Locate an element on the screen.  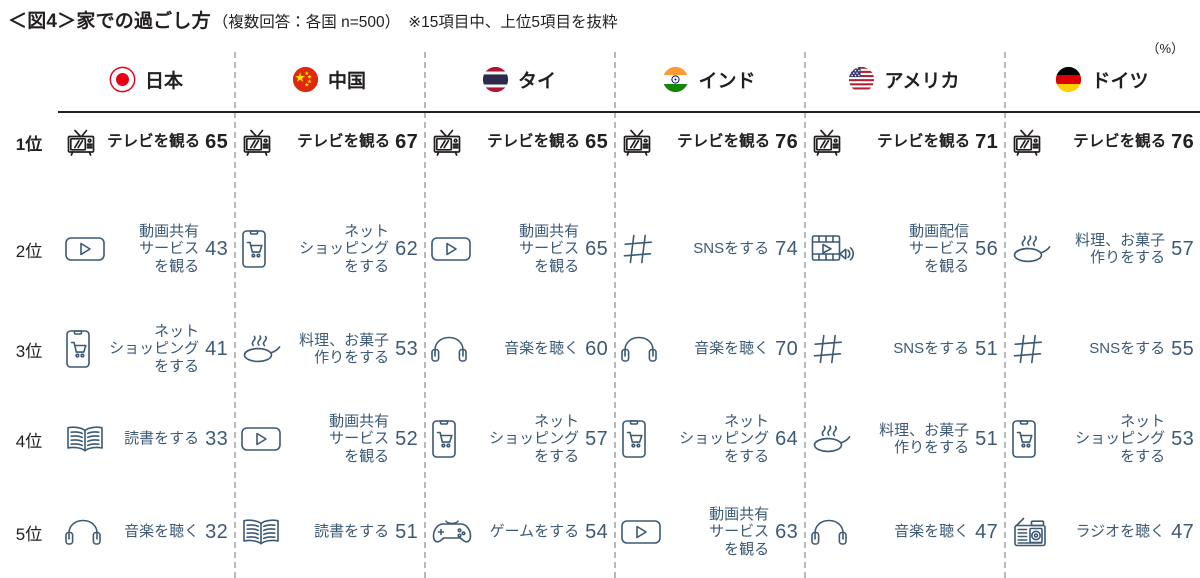
country-header-usa: アメリカ is located at coordinates (904, 79).